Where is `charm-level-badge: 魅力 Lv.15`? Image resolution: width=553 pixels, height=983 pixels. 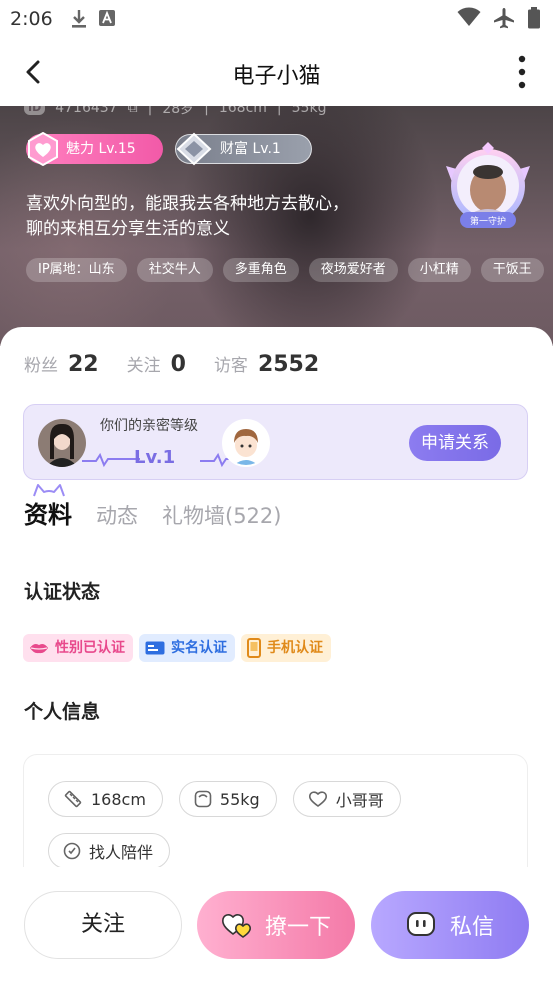
charm-level-badge: 魅力 Lv.15 is located at coordinates (94, 149).